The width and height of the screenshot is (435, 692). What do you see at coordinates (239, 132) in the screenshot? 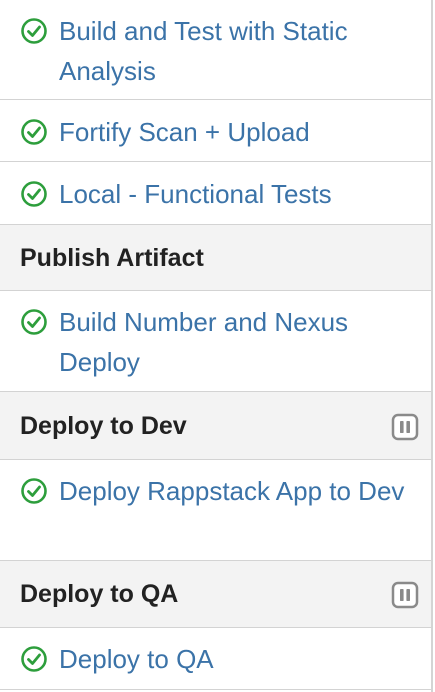
I see `job-link-fortify-scan: Fortify Scan + Upload` at bounding box center [239, 132].